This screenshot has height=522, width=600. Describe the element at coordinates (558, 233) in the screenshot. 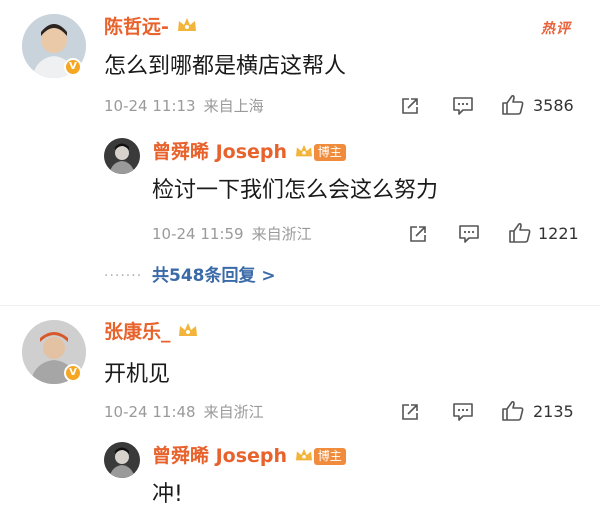

I see `like-count: 1221` at that location.